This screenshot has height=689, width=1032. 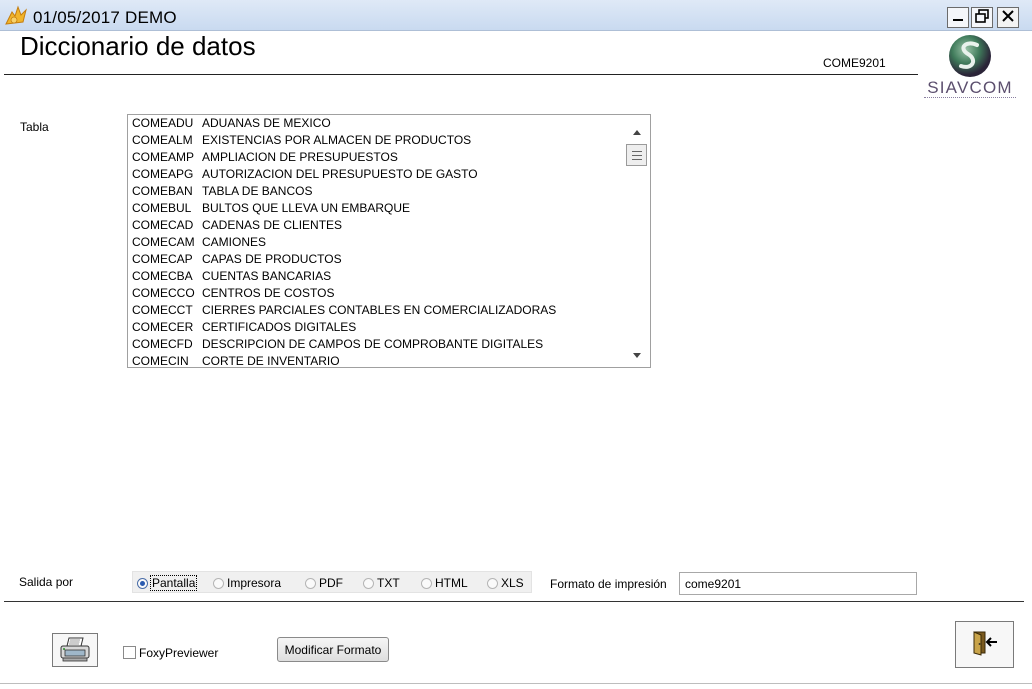 What do you see at coordinates (234, 242) in the screenshot?
I see `list-item-description: CAMIONES` at bounding box center [234, 242].